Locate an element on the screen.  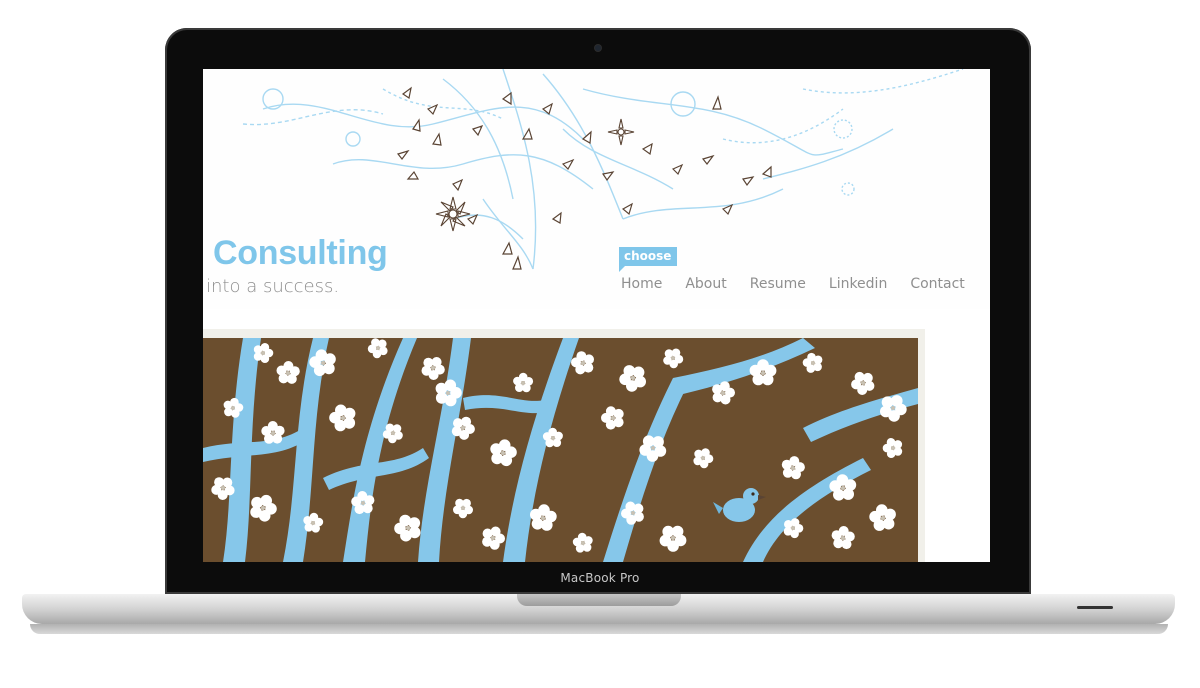
nav-linkedin: Linkedin is located at coordinates (858, 284).